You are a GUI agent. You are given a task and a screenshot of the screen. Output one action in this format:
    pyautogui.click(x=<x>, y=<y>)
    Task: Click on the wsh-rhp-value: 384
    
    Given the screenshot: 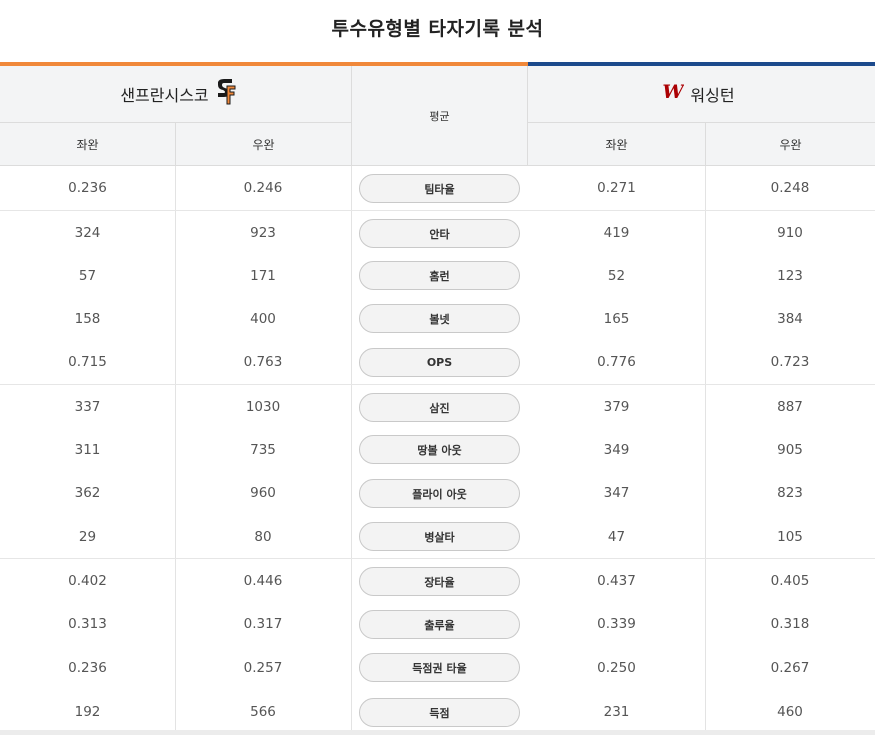 What is the action you would take?
    pyautogui.click(x=790, y=318)
    